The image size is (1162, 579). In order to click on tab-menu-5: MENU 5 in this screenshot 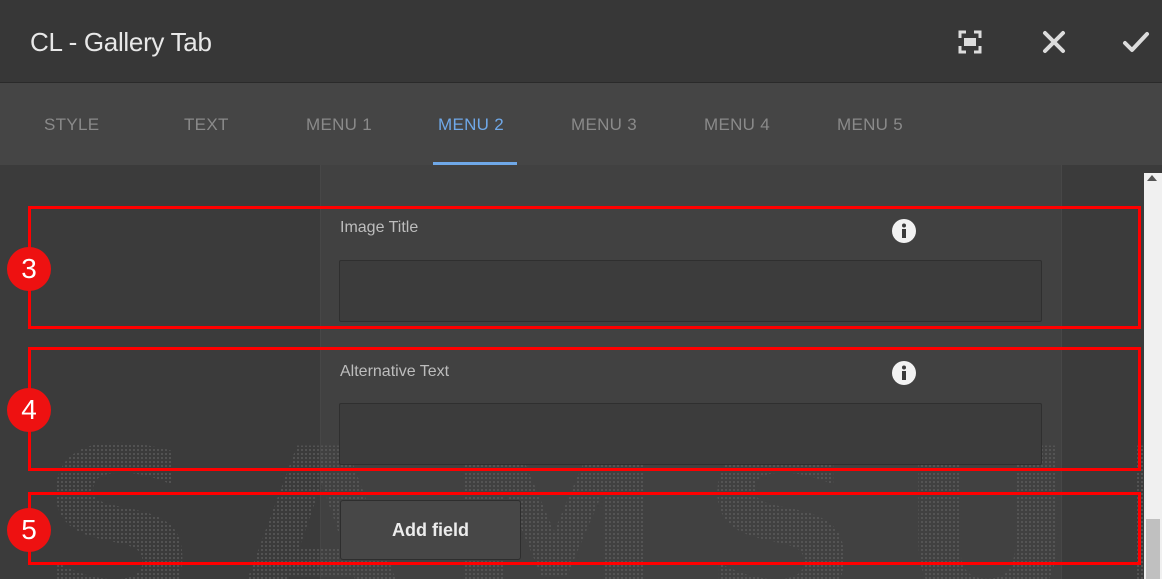, I will do `click(870, 125)`.